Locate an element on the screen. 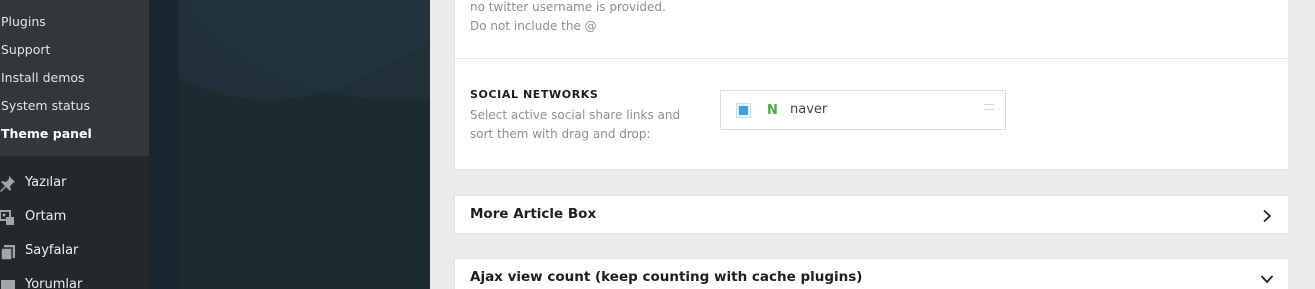 This screenshot has height=289, width=1315. chevron-down-icon is located at coordinates (1267, 278).